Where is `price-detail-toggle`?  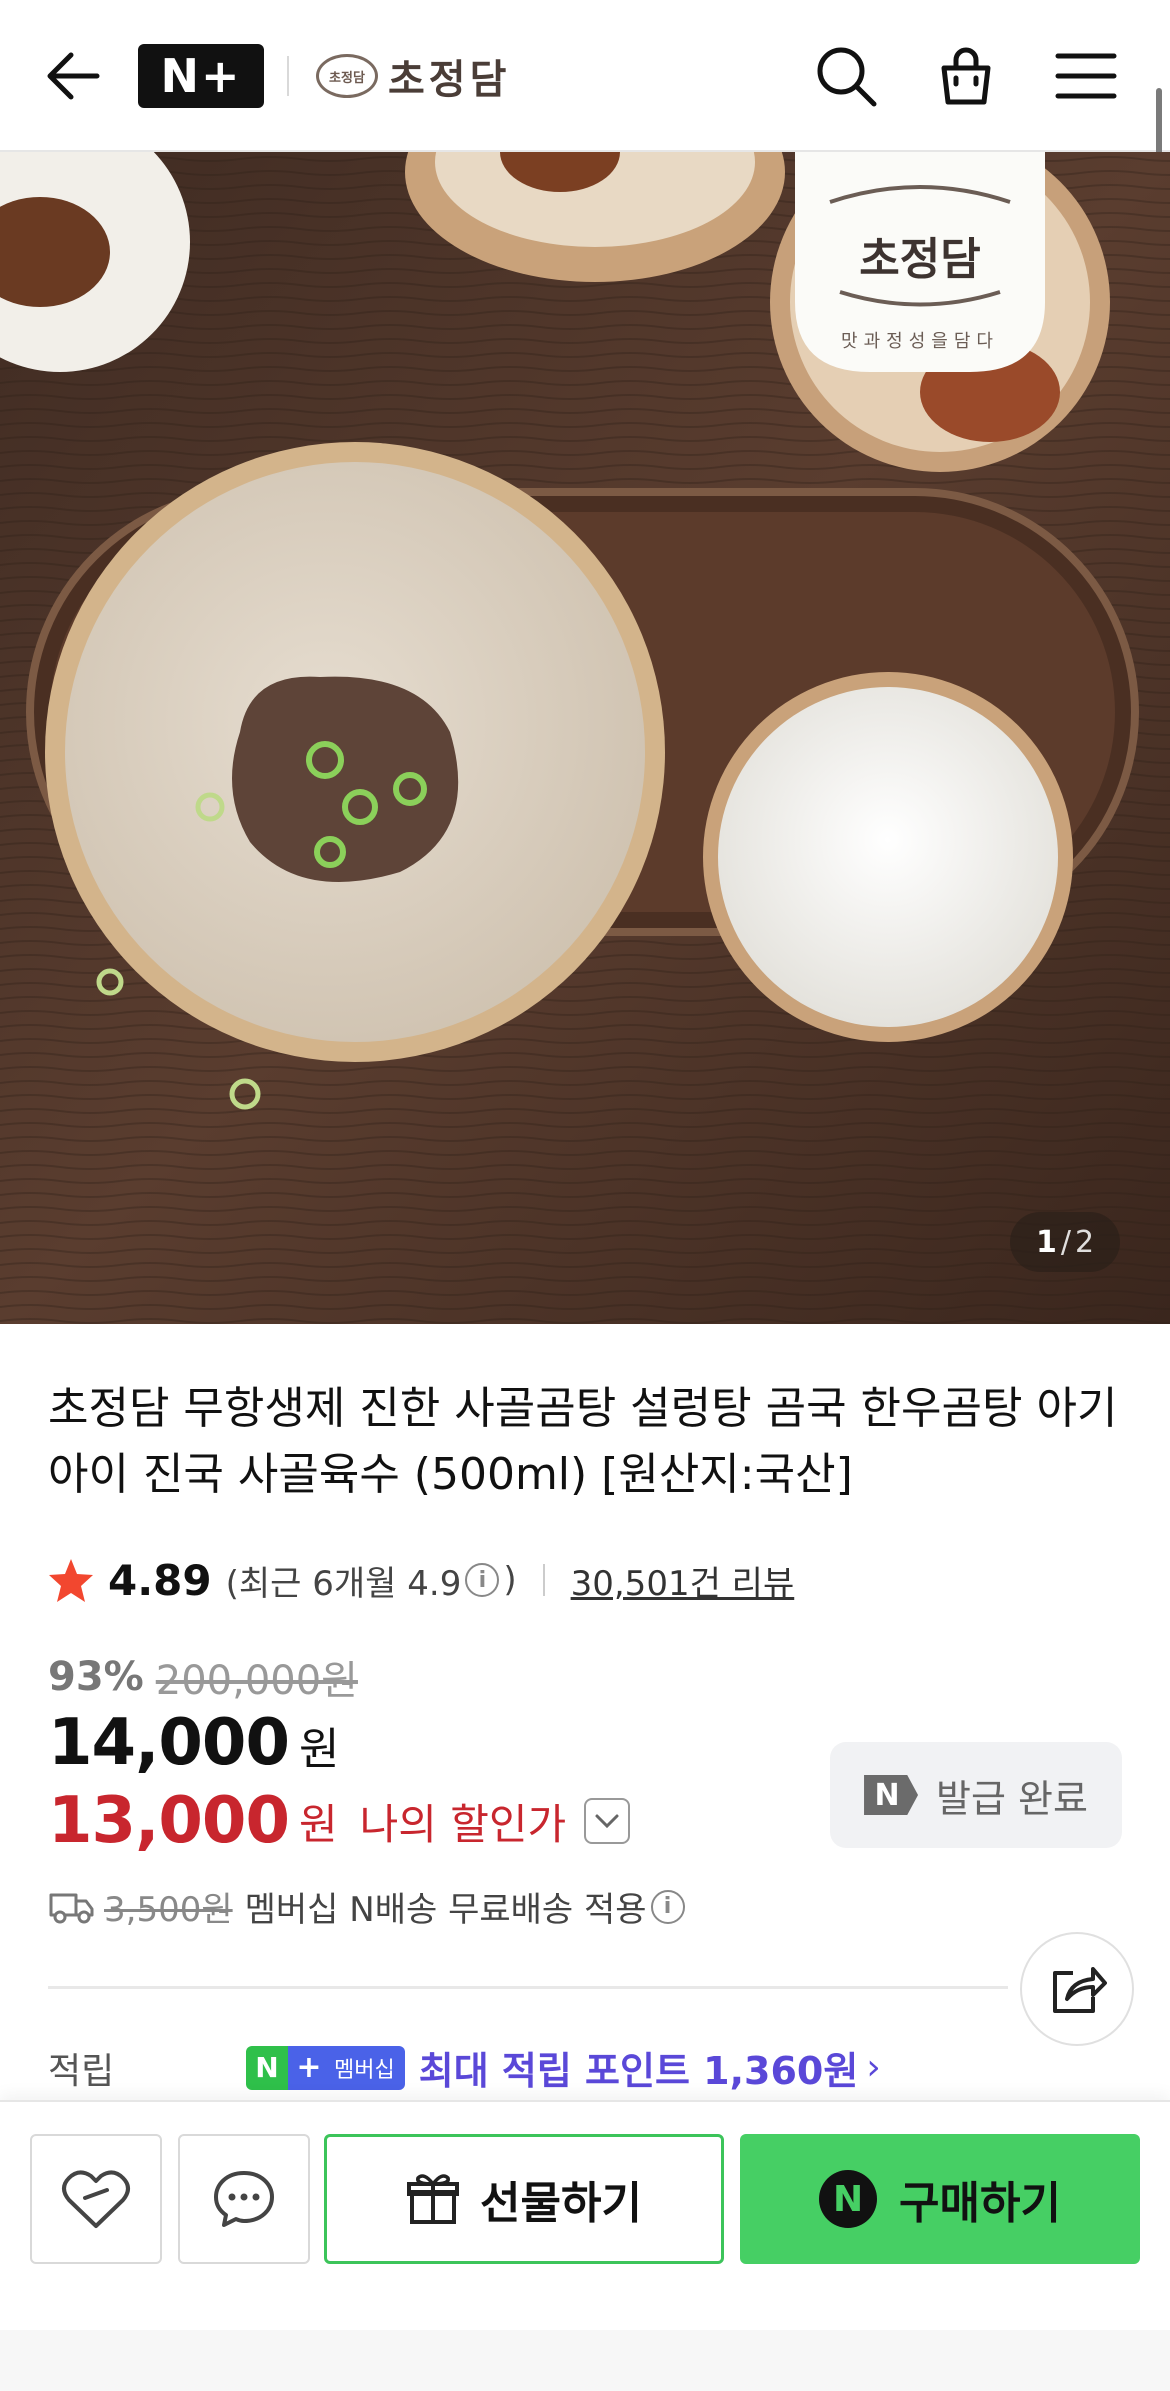 price-detail-toggle is located at coordinates (607, 1821).